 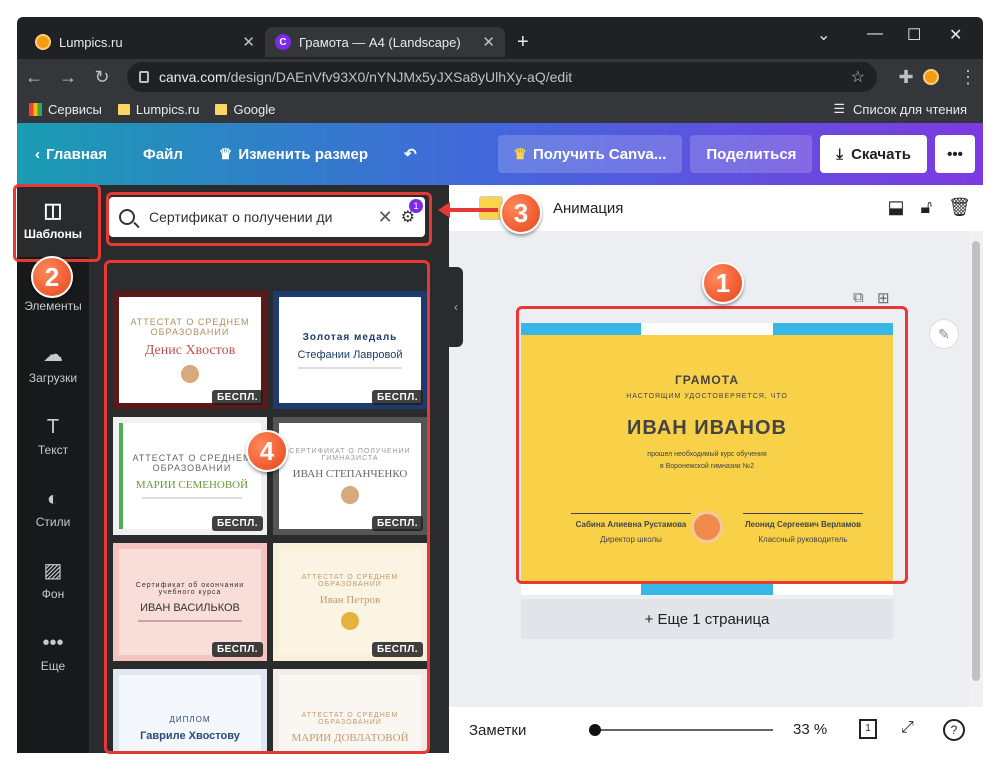 I want to click on share-button: Поделиться, so click(x=751, y=154).